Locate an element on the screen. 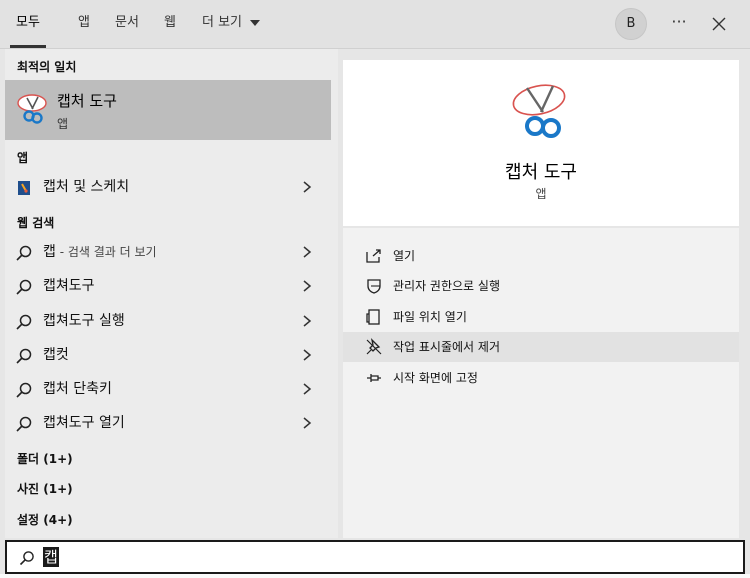 Image resolution: width=750 pixels, height=578 pixels. web-result-row: 캡처 단축키 is located at coordinates (168, 389).